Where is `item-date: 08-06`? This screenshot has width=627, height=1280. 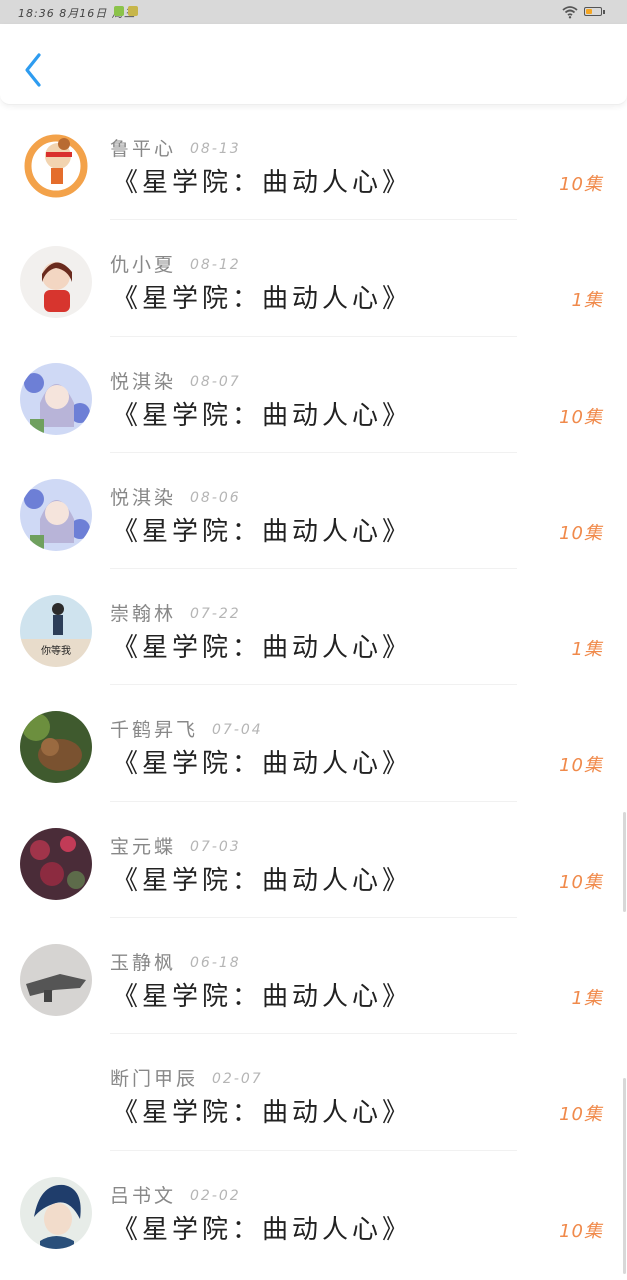
item-date: 08-06 is located at coordinates (215, 497).